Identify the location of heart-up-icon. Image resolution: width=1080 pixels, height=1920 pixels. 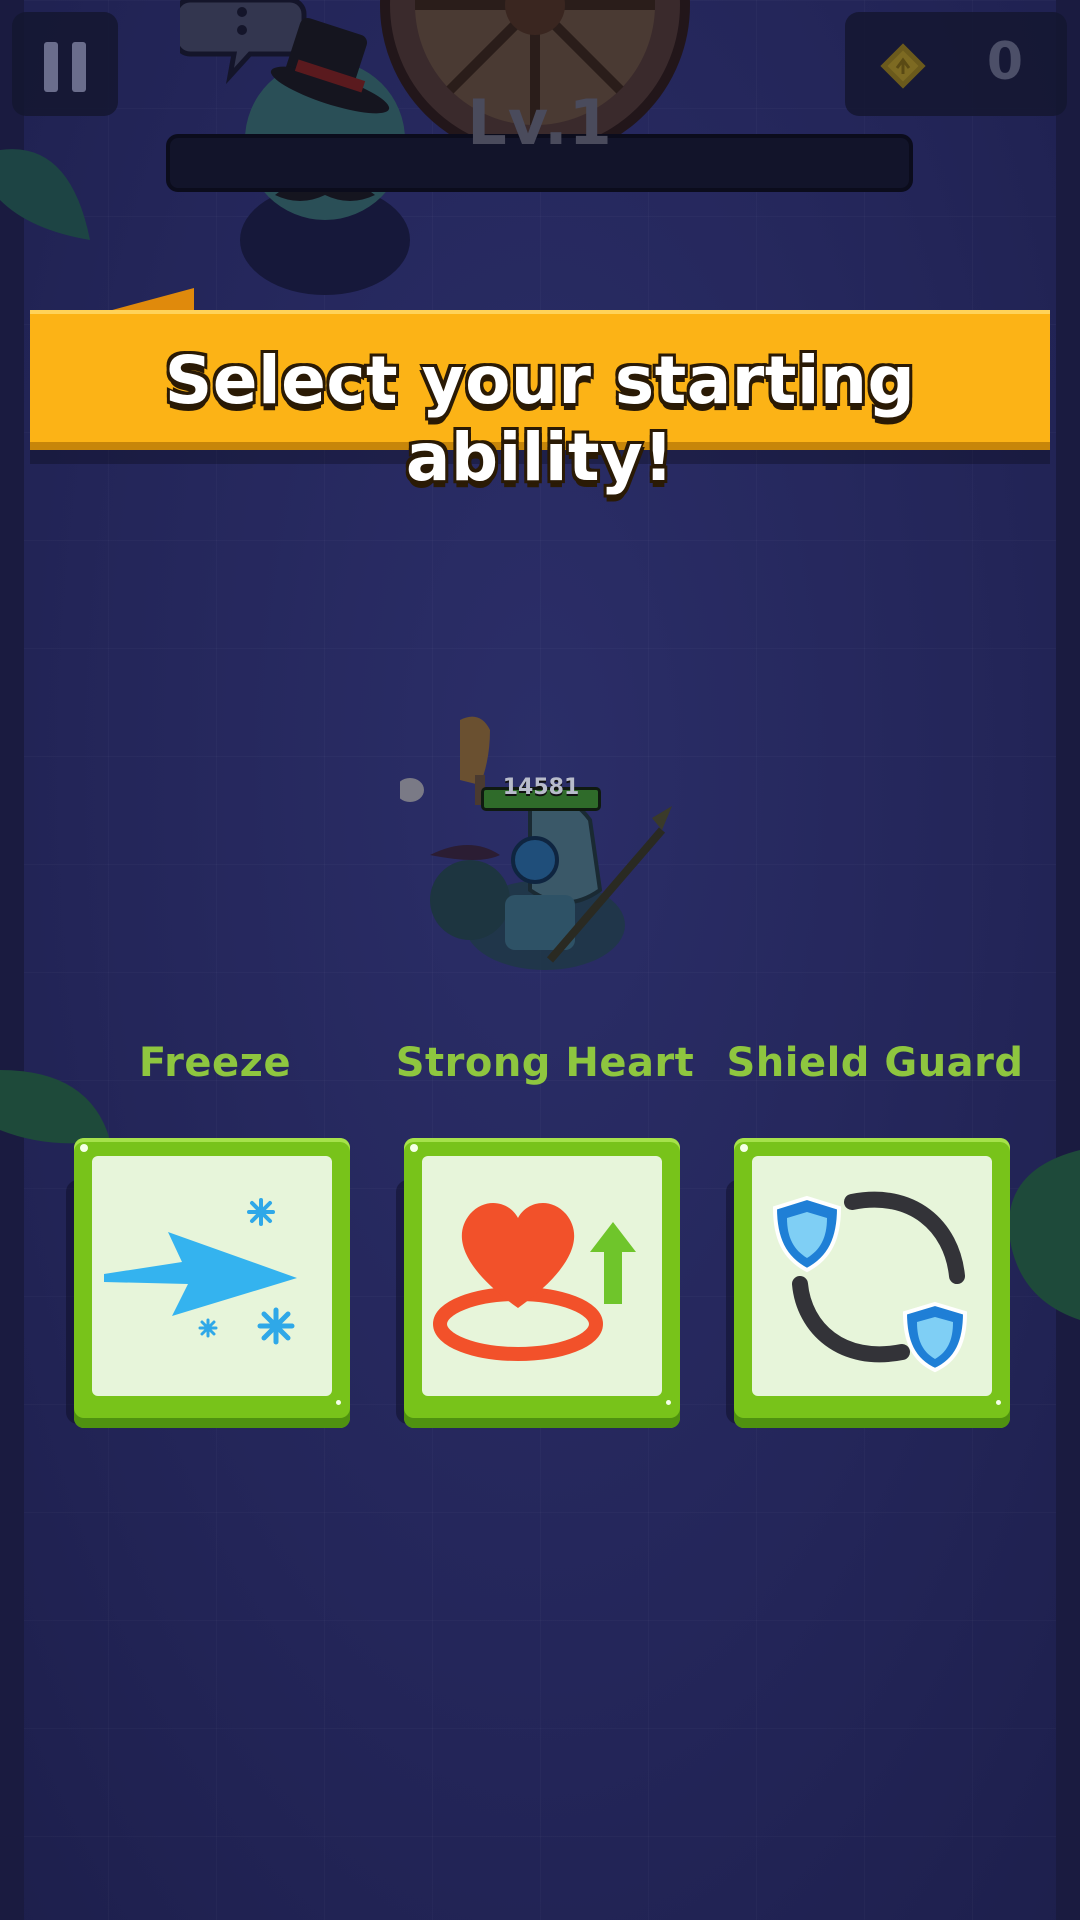
(534, 1281).